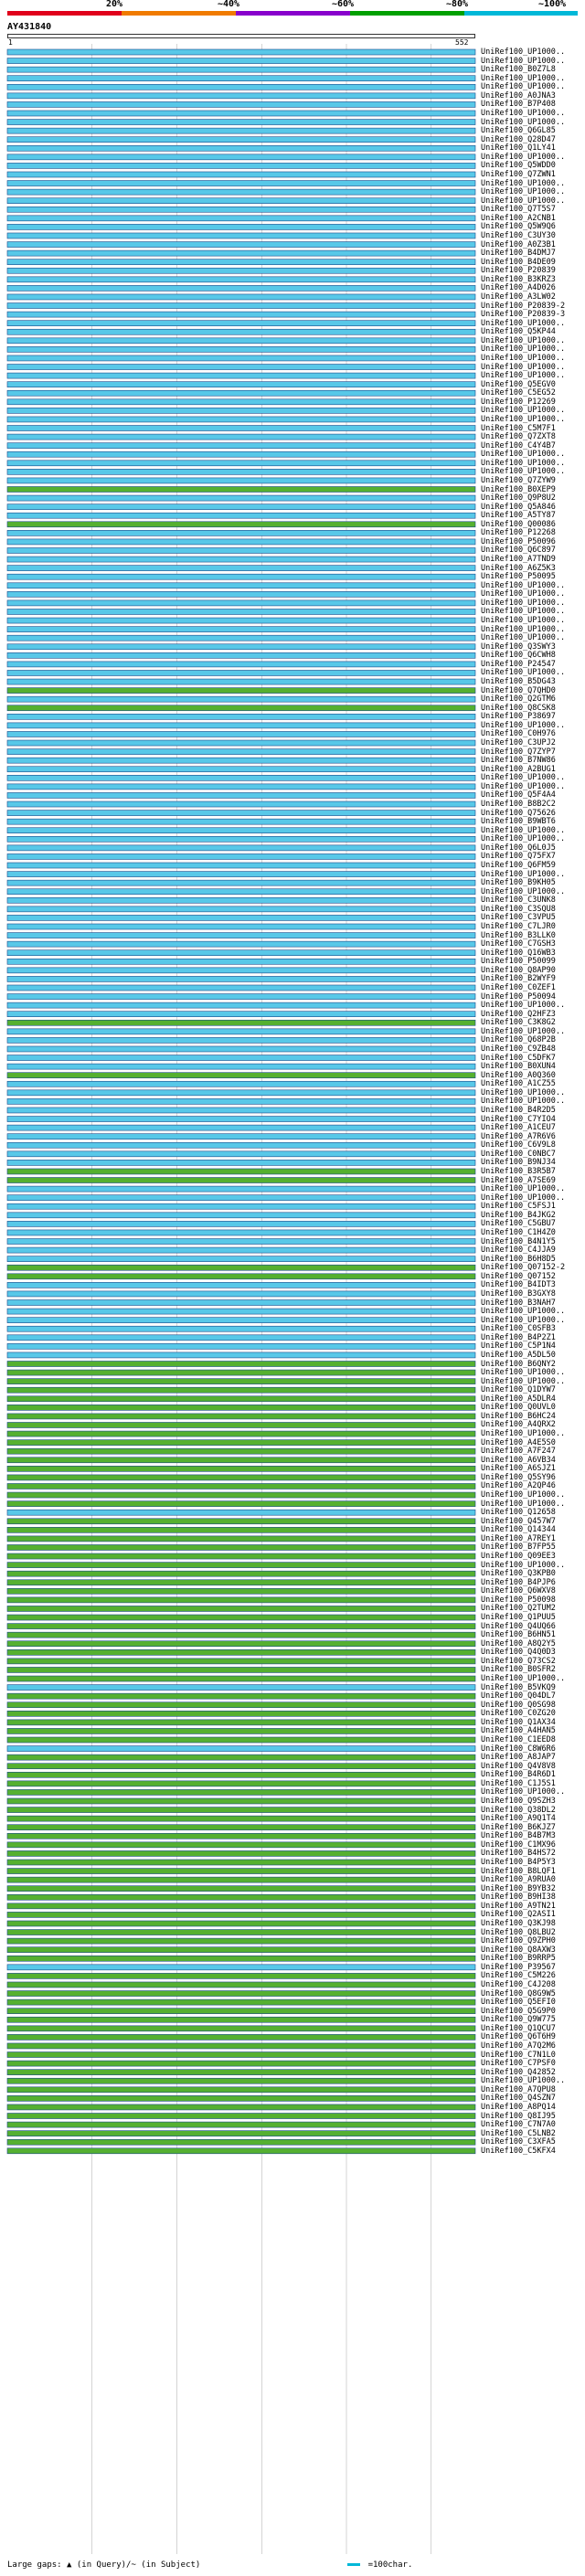 This screenshot has width=585, height=2576. I want to click on hit-label: UniRef100_Q6FM59, so click(518, 865).